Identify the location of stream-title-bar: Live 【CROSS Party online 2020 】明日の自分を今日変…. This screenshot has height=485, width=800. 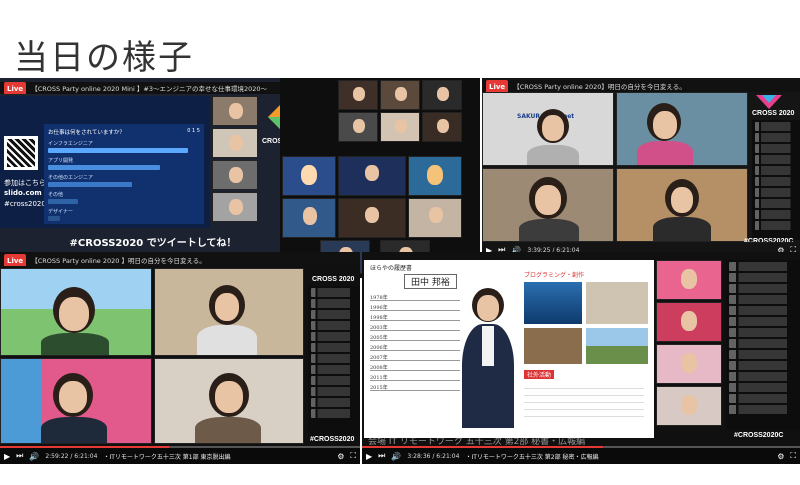
(180, 260).